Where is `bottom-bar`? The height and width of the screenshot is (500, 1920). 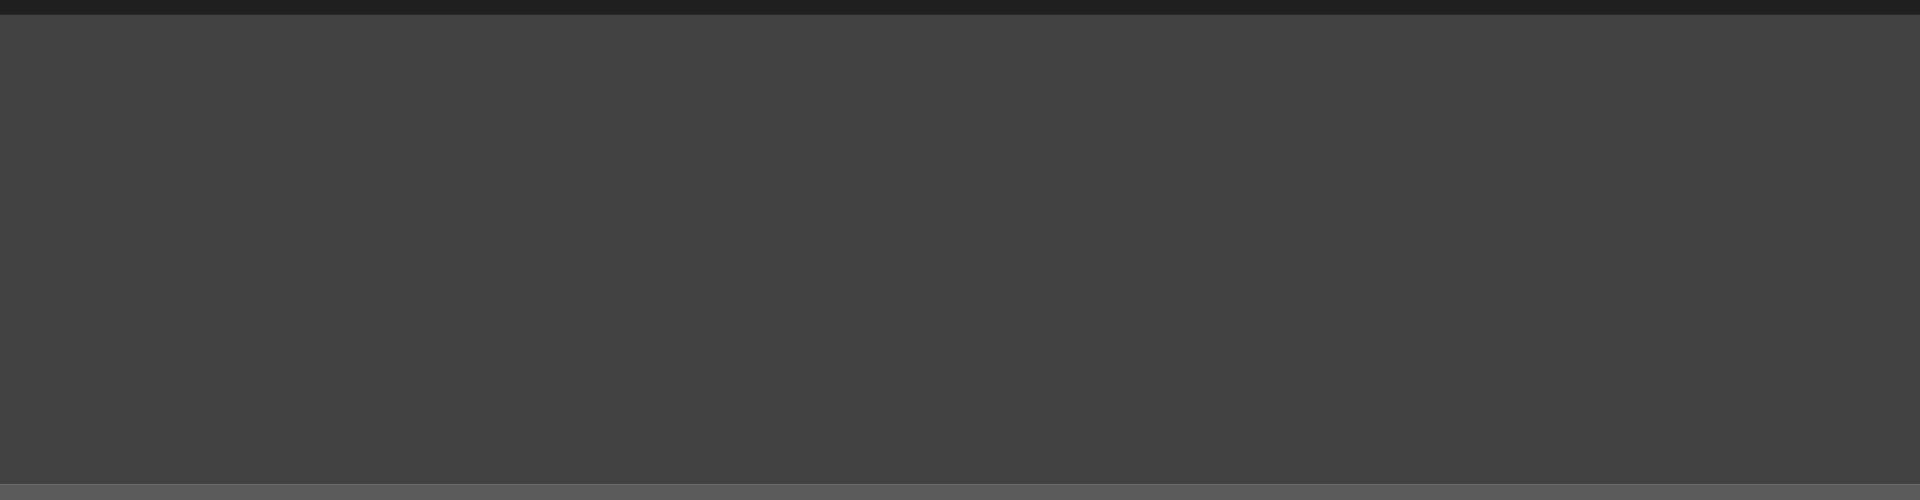 bottom-bar is located at coordinates (960, 492).